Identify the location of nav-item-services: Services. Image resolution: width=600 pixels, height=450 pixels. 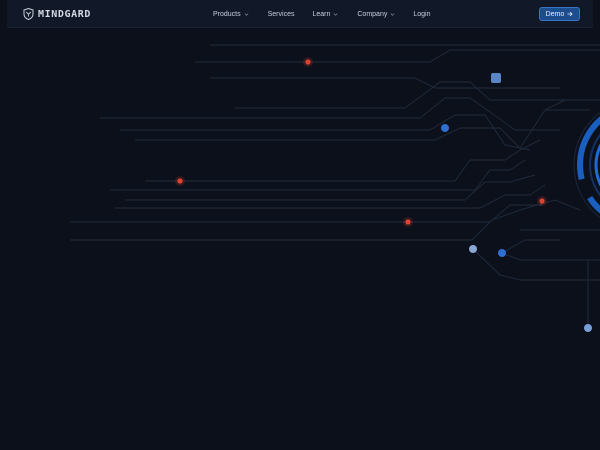
(281, 14).